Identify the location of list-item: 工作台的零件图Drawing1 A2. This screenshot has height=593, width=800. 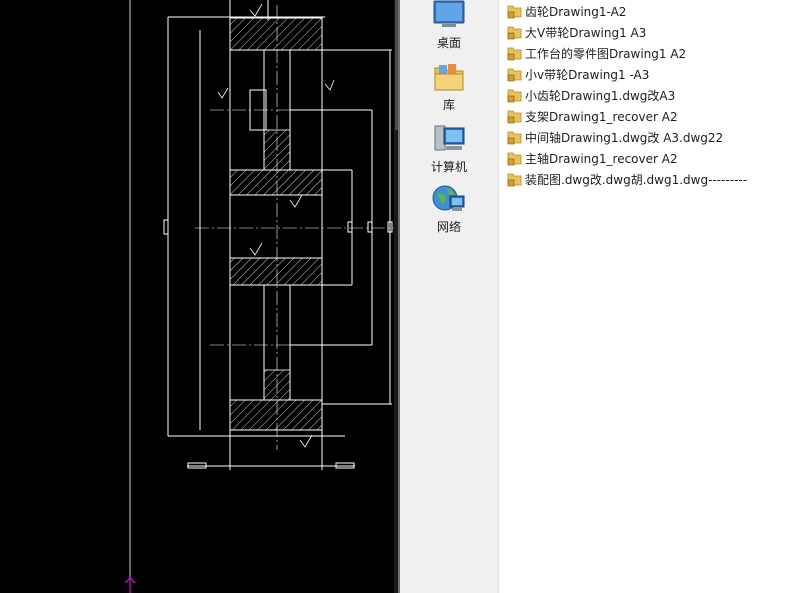
(596, 53).